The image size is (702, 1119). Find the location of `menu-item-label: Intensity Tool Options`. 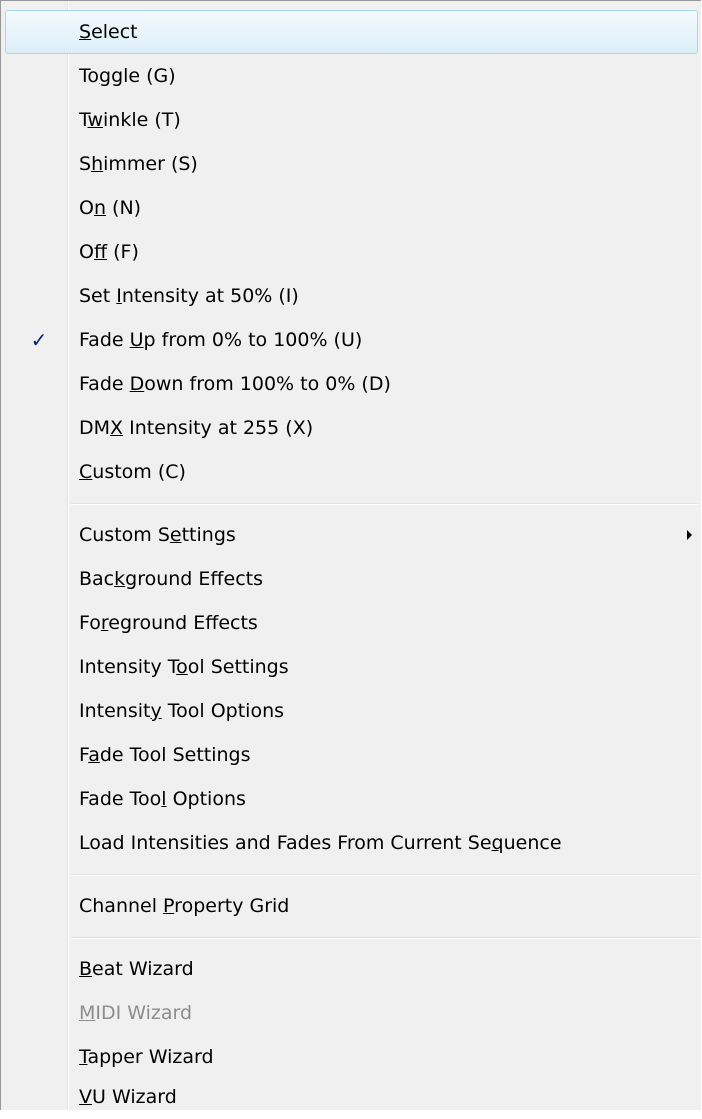

menu-item-label: Intensity Tool Options is located at coordinates (182, 711).